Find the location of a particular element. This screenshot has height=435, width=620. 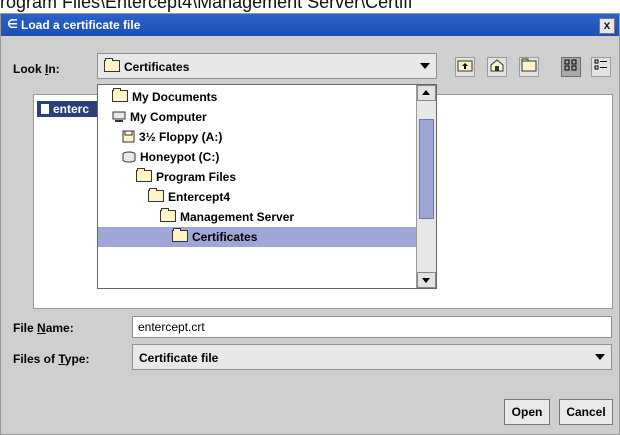

hard-drive-icon is located at coordinates (129, 159).